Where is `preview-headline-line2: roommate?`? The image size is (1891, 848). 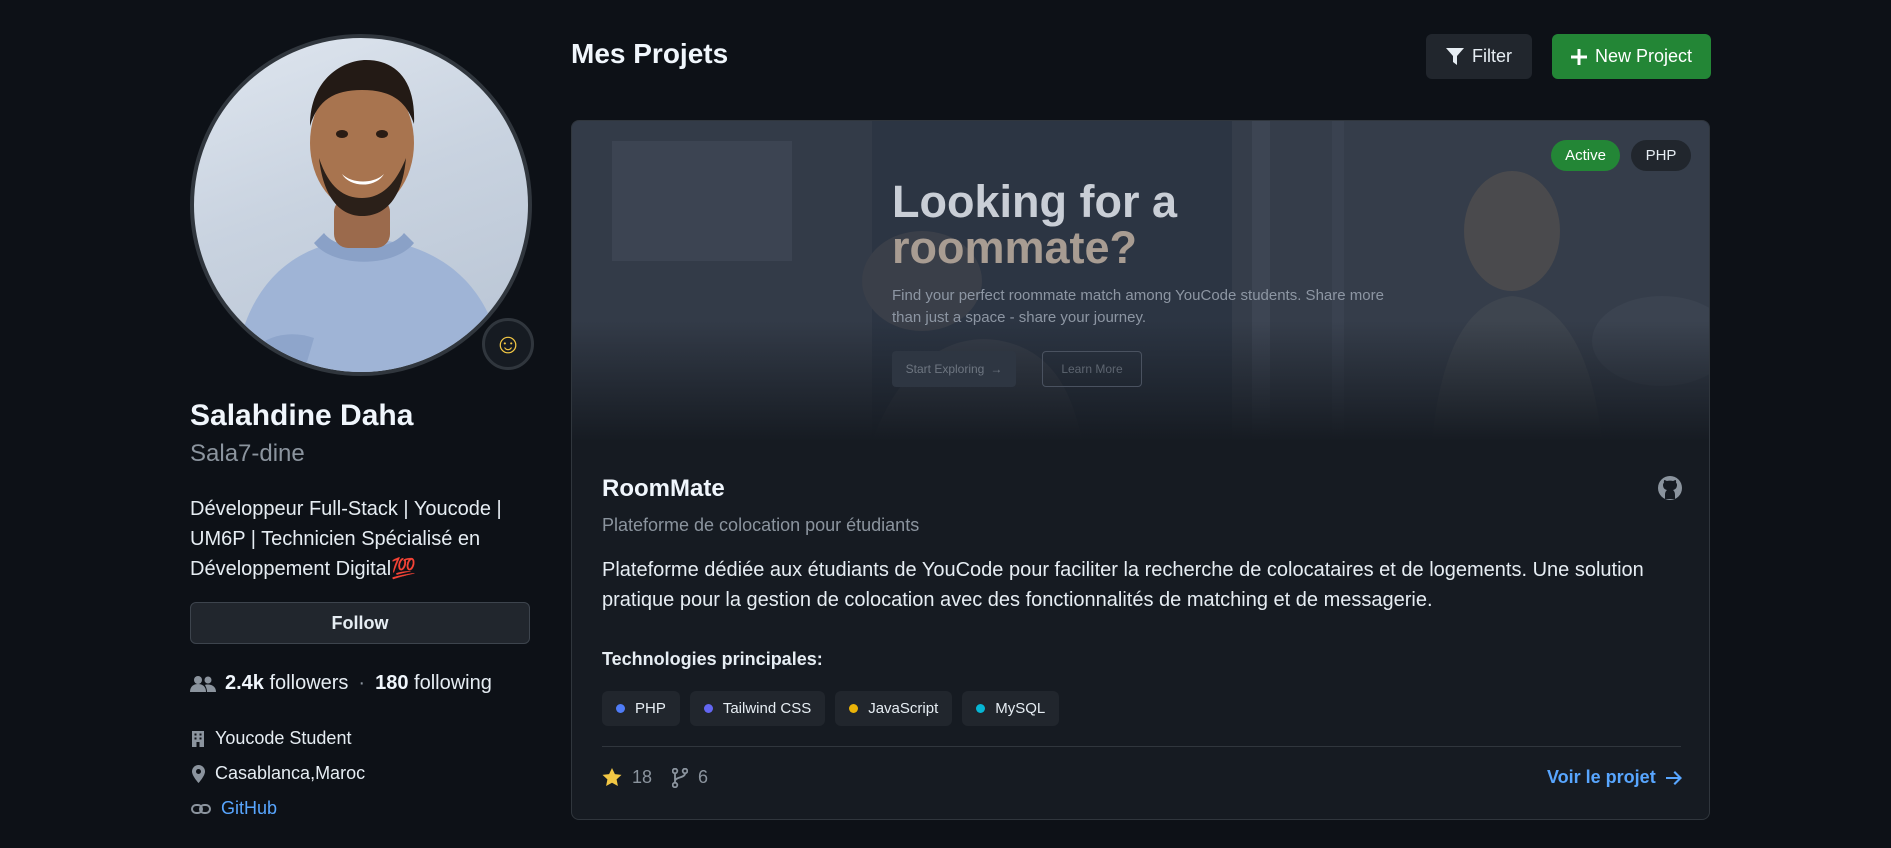
preview-headline-line2: roommate? is located at coordinates (1015, 247).